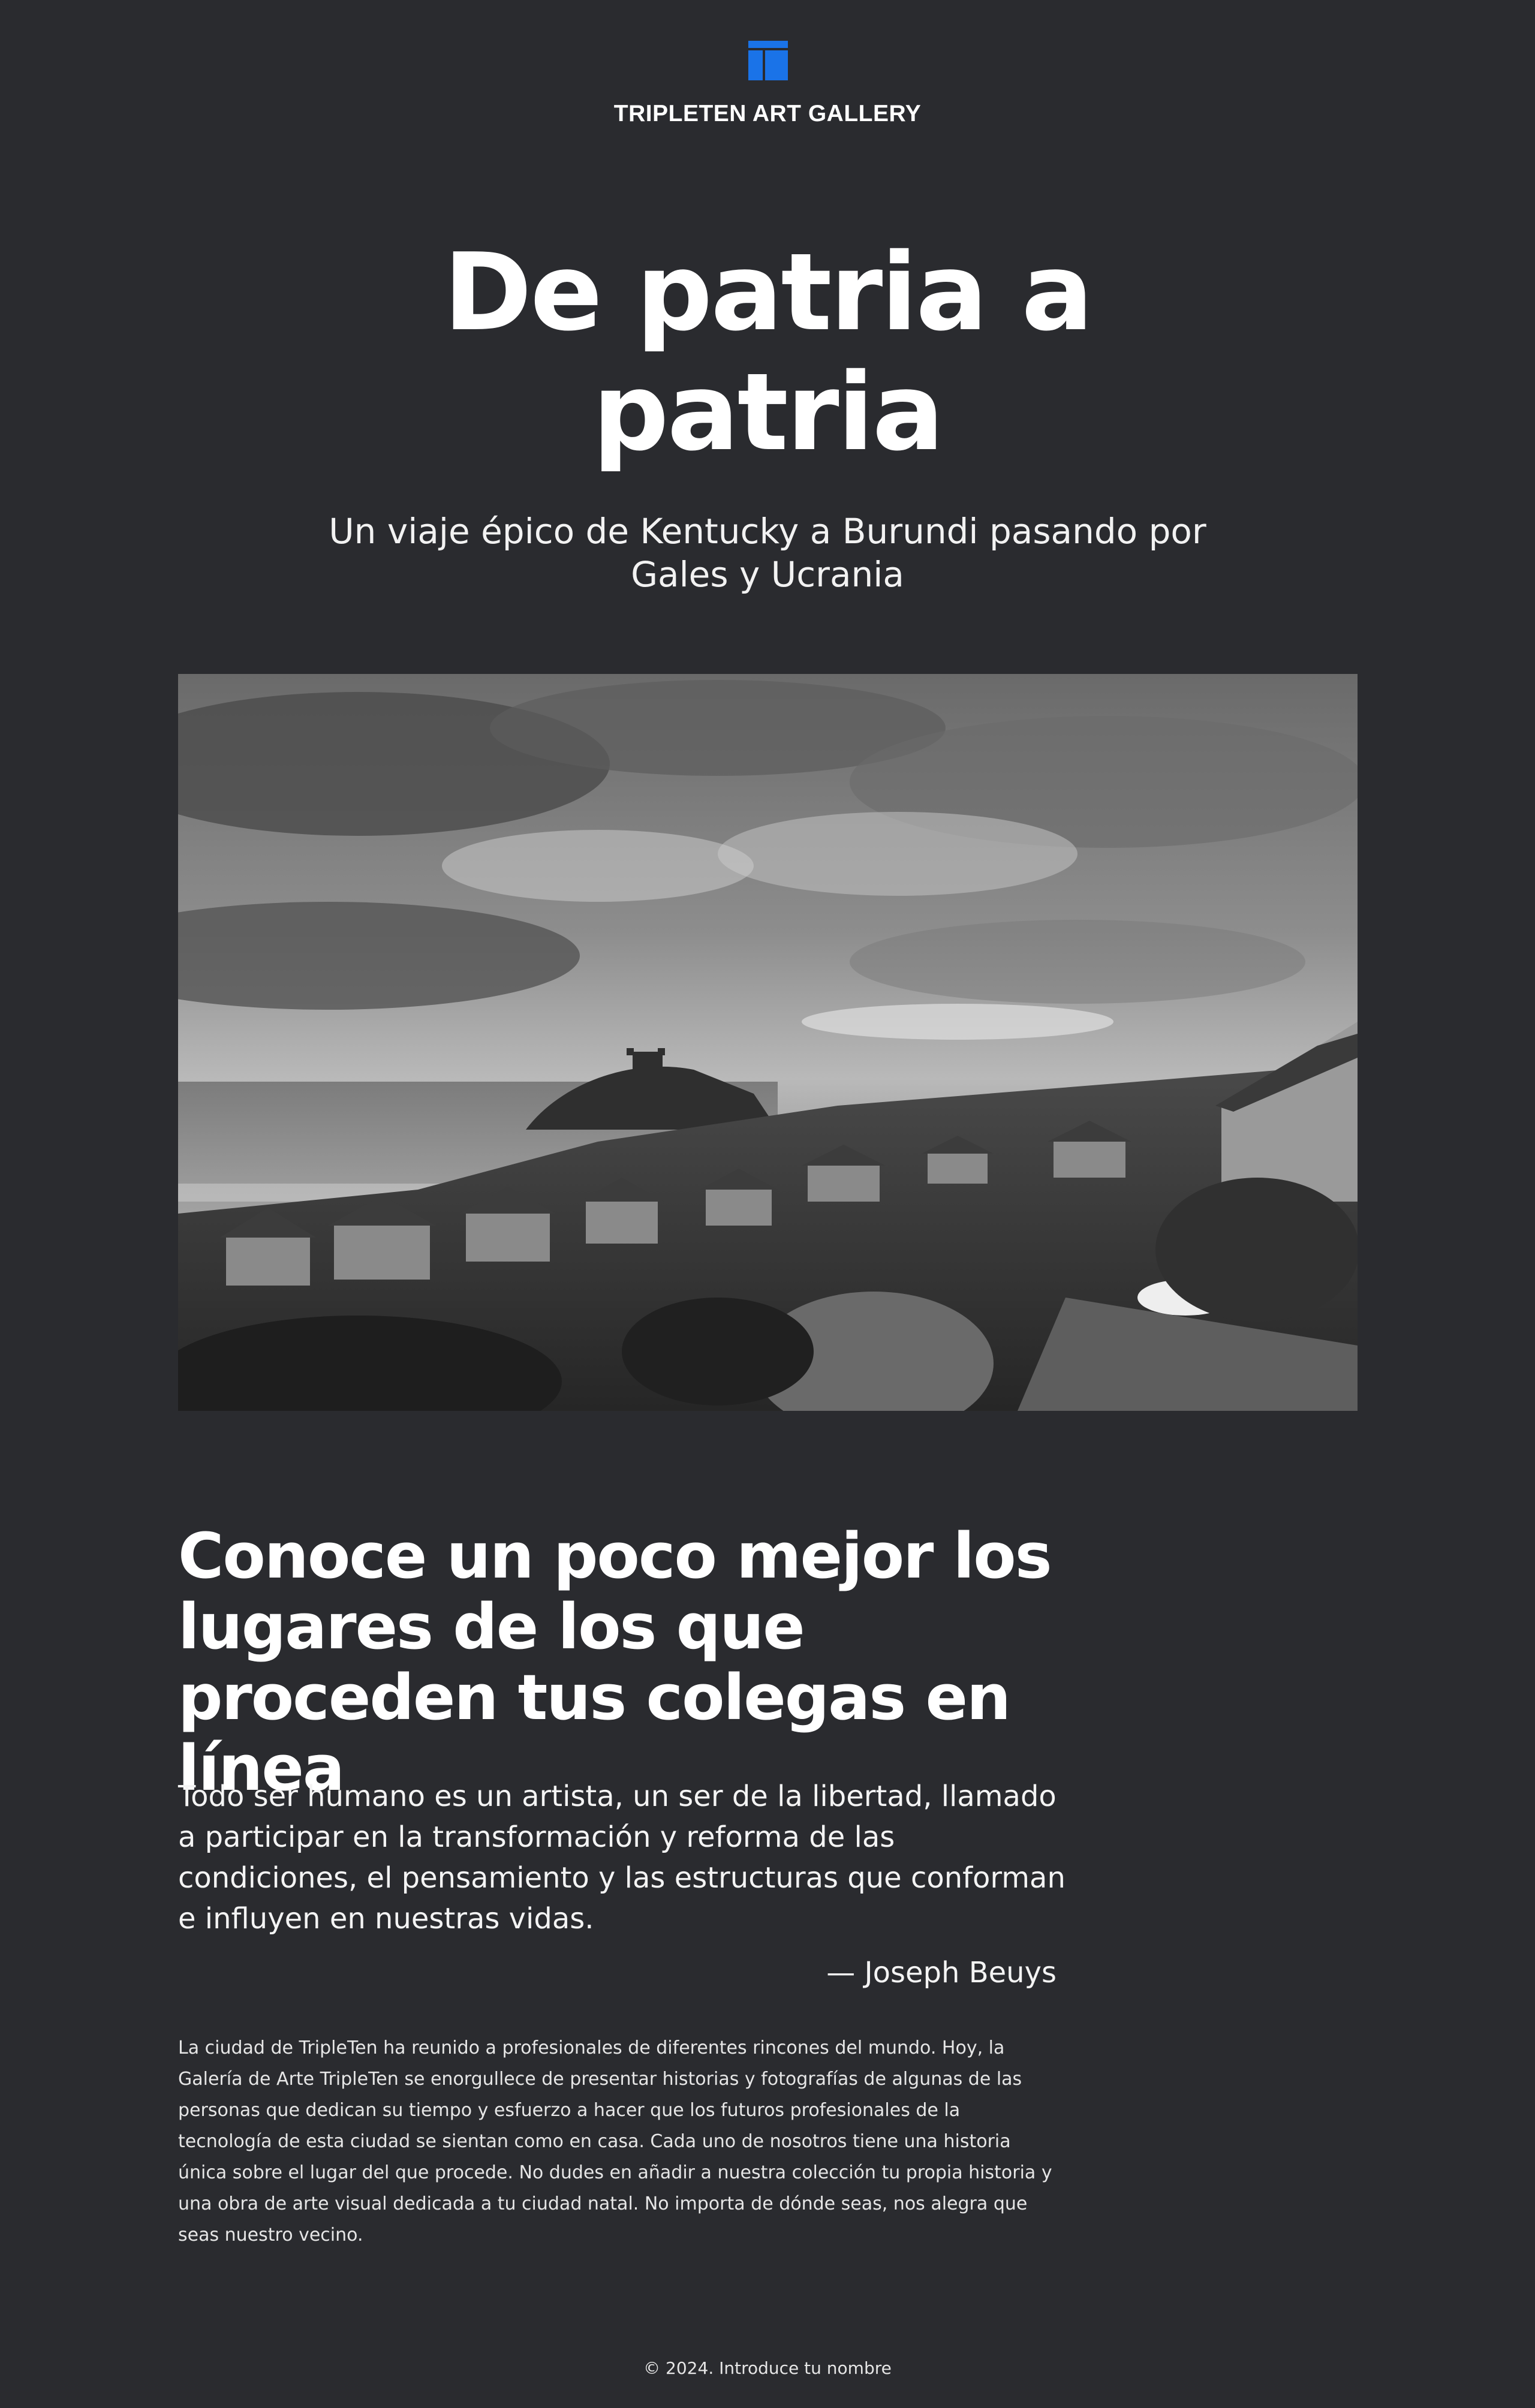 This screenshot has width=1535, height=2408. Describe the element at coordinates (767, 114) in the screenshot. I see `brand-name: TRIPLETEN ART GALLERY` at that location.